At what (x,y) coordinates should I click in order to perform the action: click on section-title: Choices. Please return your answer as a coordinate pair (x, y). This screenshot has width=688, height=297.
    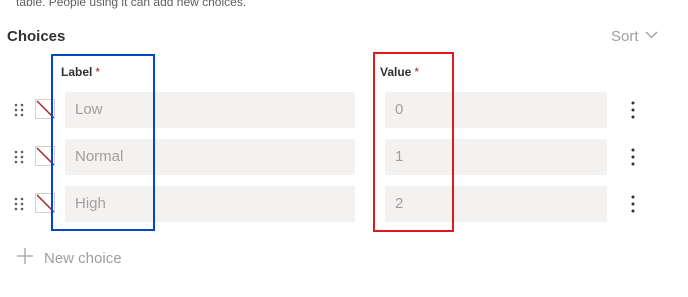
    Looking at the image, I should click on (36, 36).